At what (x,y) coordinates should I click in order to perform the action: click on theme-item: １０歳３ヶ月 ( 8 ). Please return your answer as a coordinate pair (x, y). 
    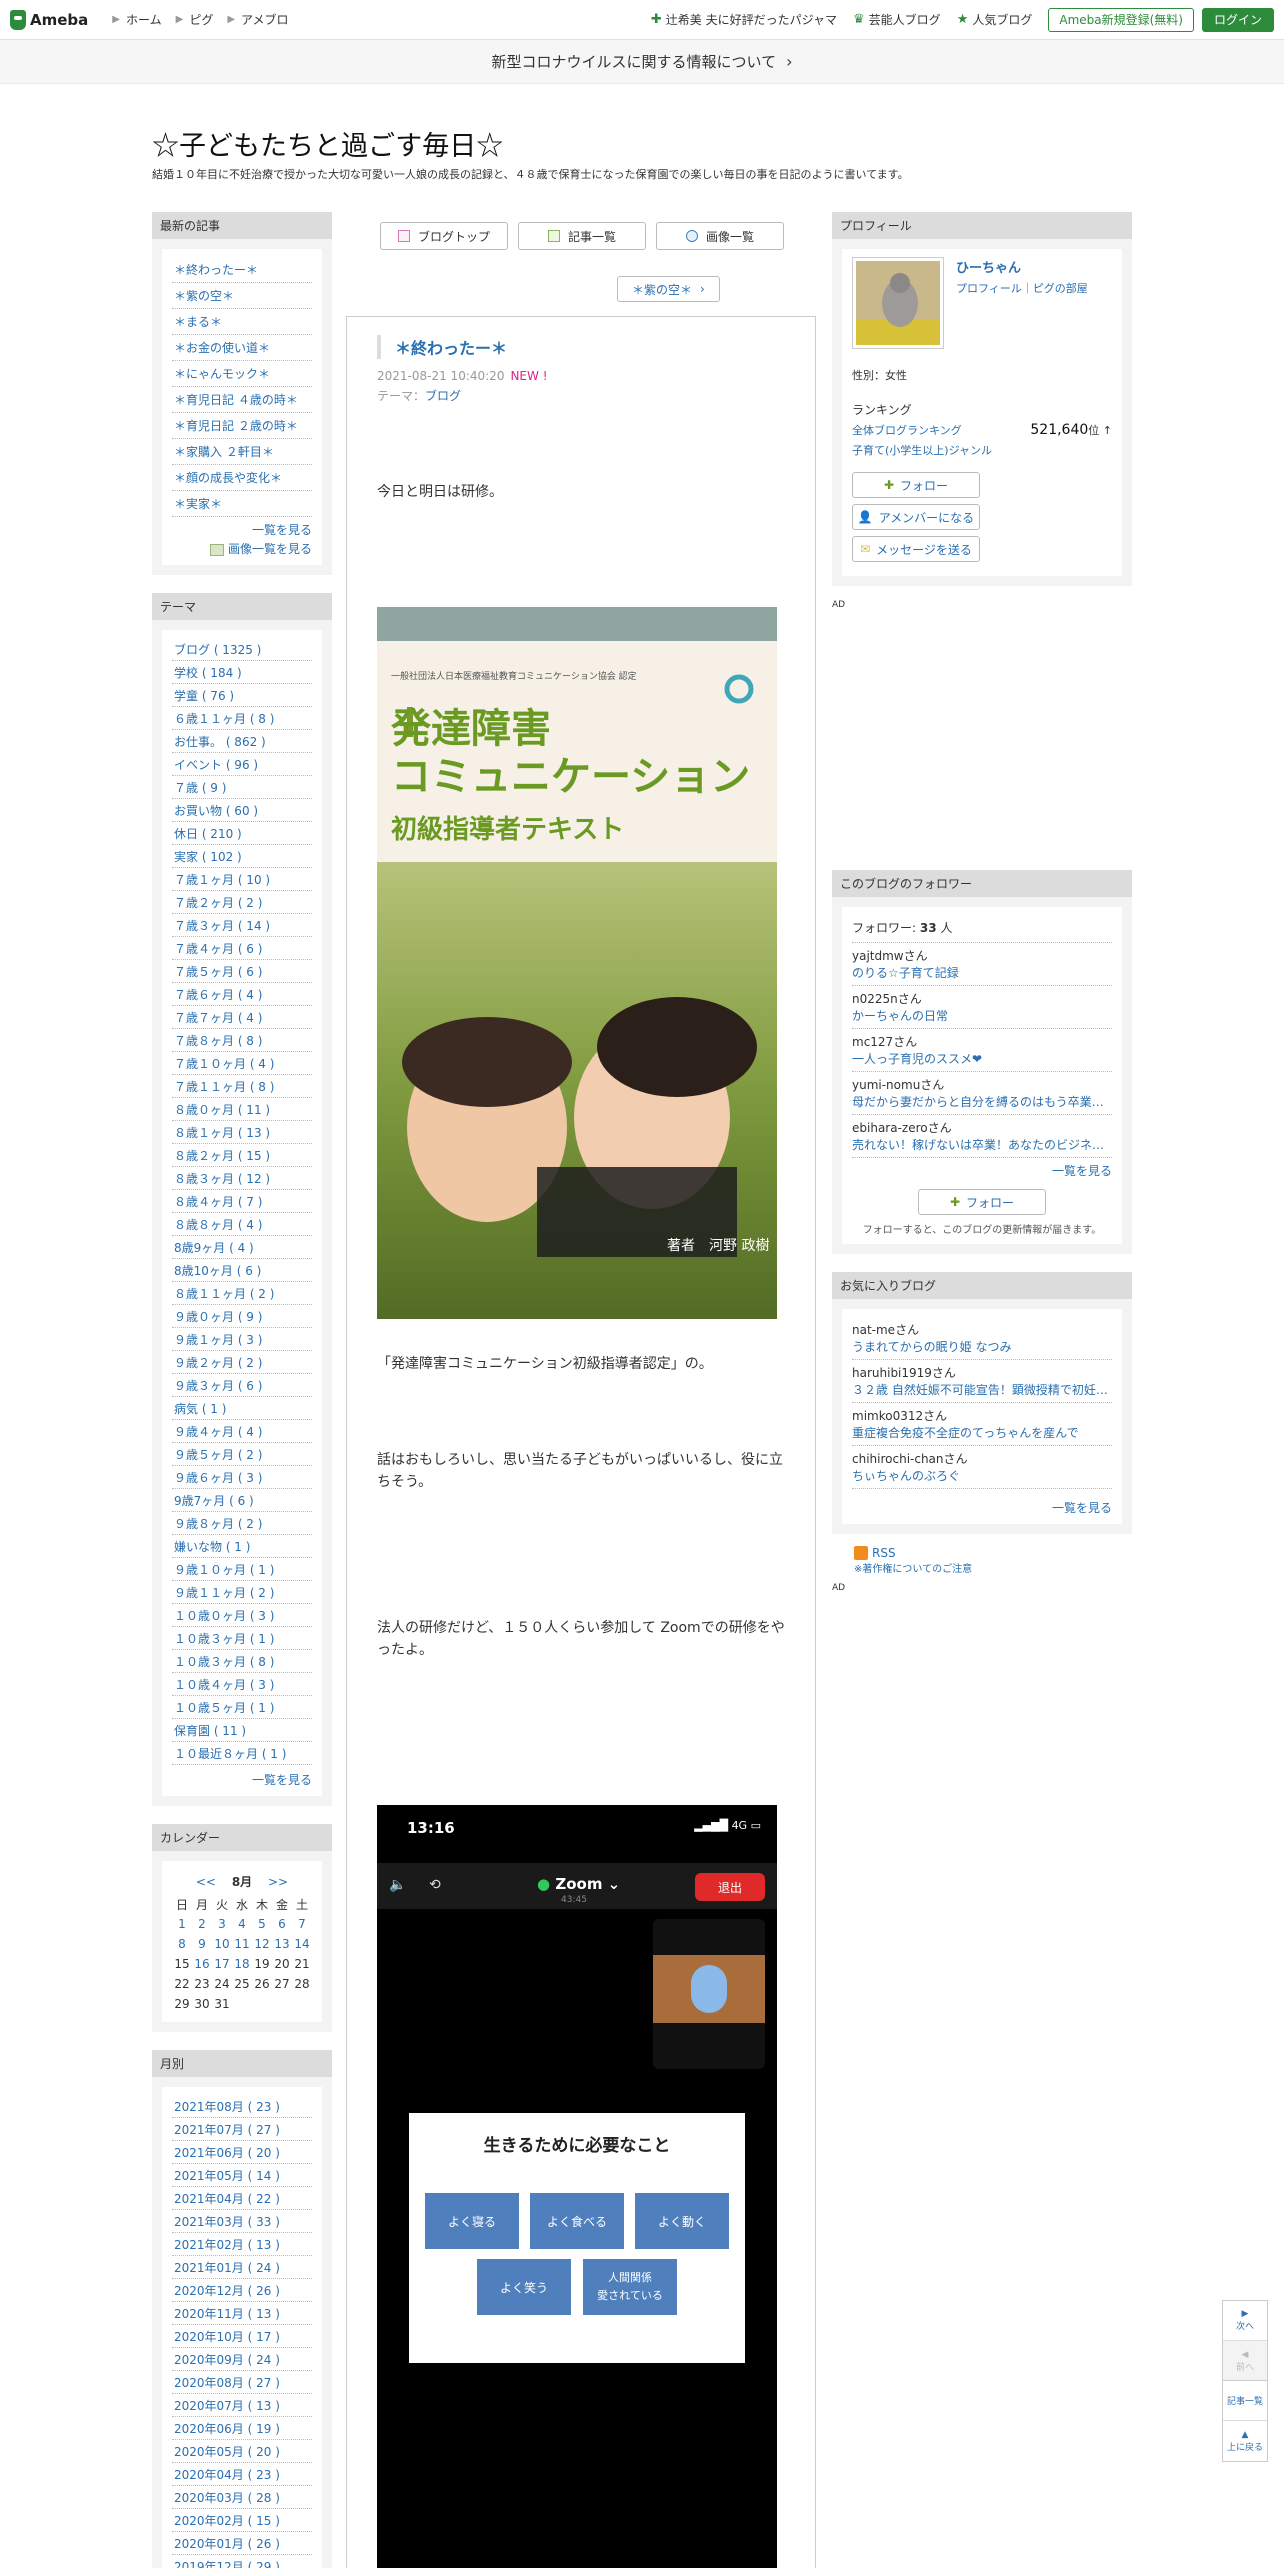
    Looking at the image, I should click on (242, 1661).